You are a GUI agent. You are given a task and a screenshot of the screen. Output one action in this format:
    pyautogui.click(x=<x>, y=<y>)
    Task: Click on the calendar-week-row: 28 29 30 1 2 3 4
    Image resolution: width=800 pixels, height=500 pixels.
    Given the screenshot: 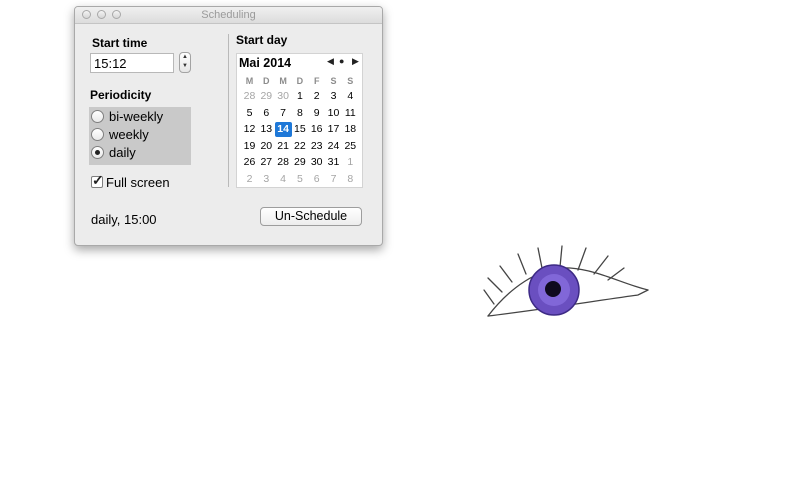 What is the action you would take?
    pyautogui.click(x=300, y=97)
    